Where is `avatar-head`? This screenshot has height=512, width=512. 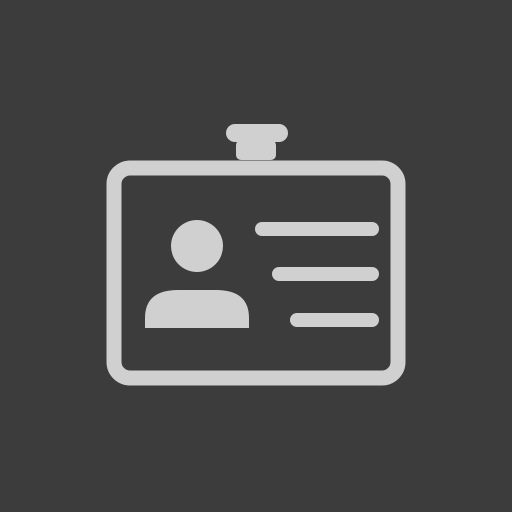 avatar-head is located at coordinates (197, 246).